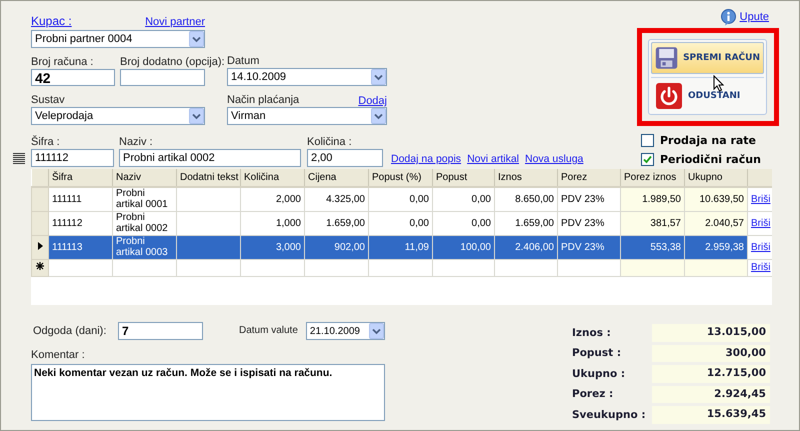 The image size is (800, 431). Describe the element at coordinates (307, 77) in the screenshot. I see `date-select: 14.10.2009` at that location.